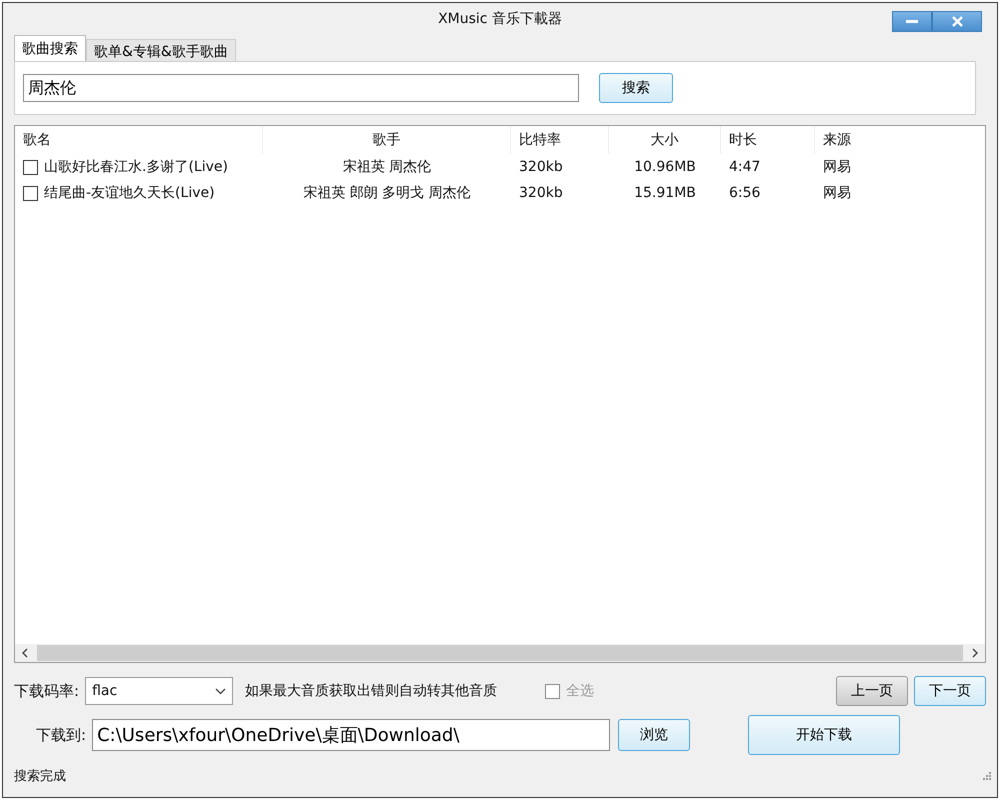 The height and width of the screenshot is (800, 1000). What do you see at coordinates (654, 735) in the screenshot?
I see `browse-button: 浏览` at bounding box center [654, 735].